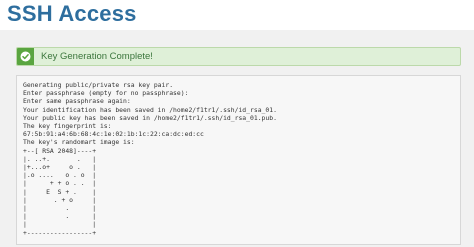 Image resolution: width=474 pixels, height=247 pixels. I want to click on alert-icon-box, so click(25, 56).